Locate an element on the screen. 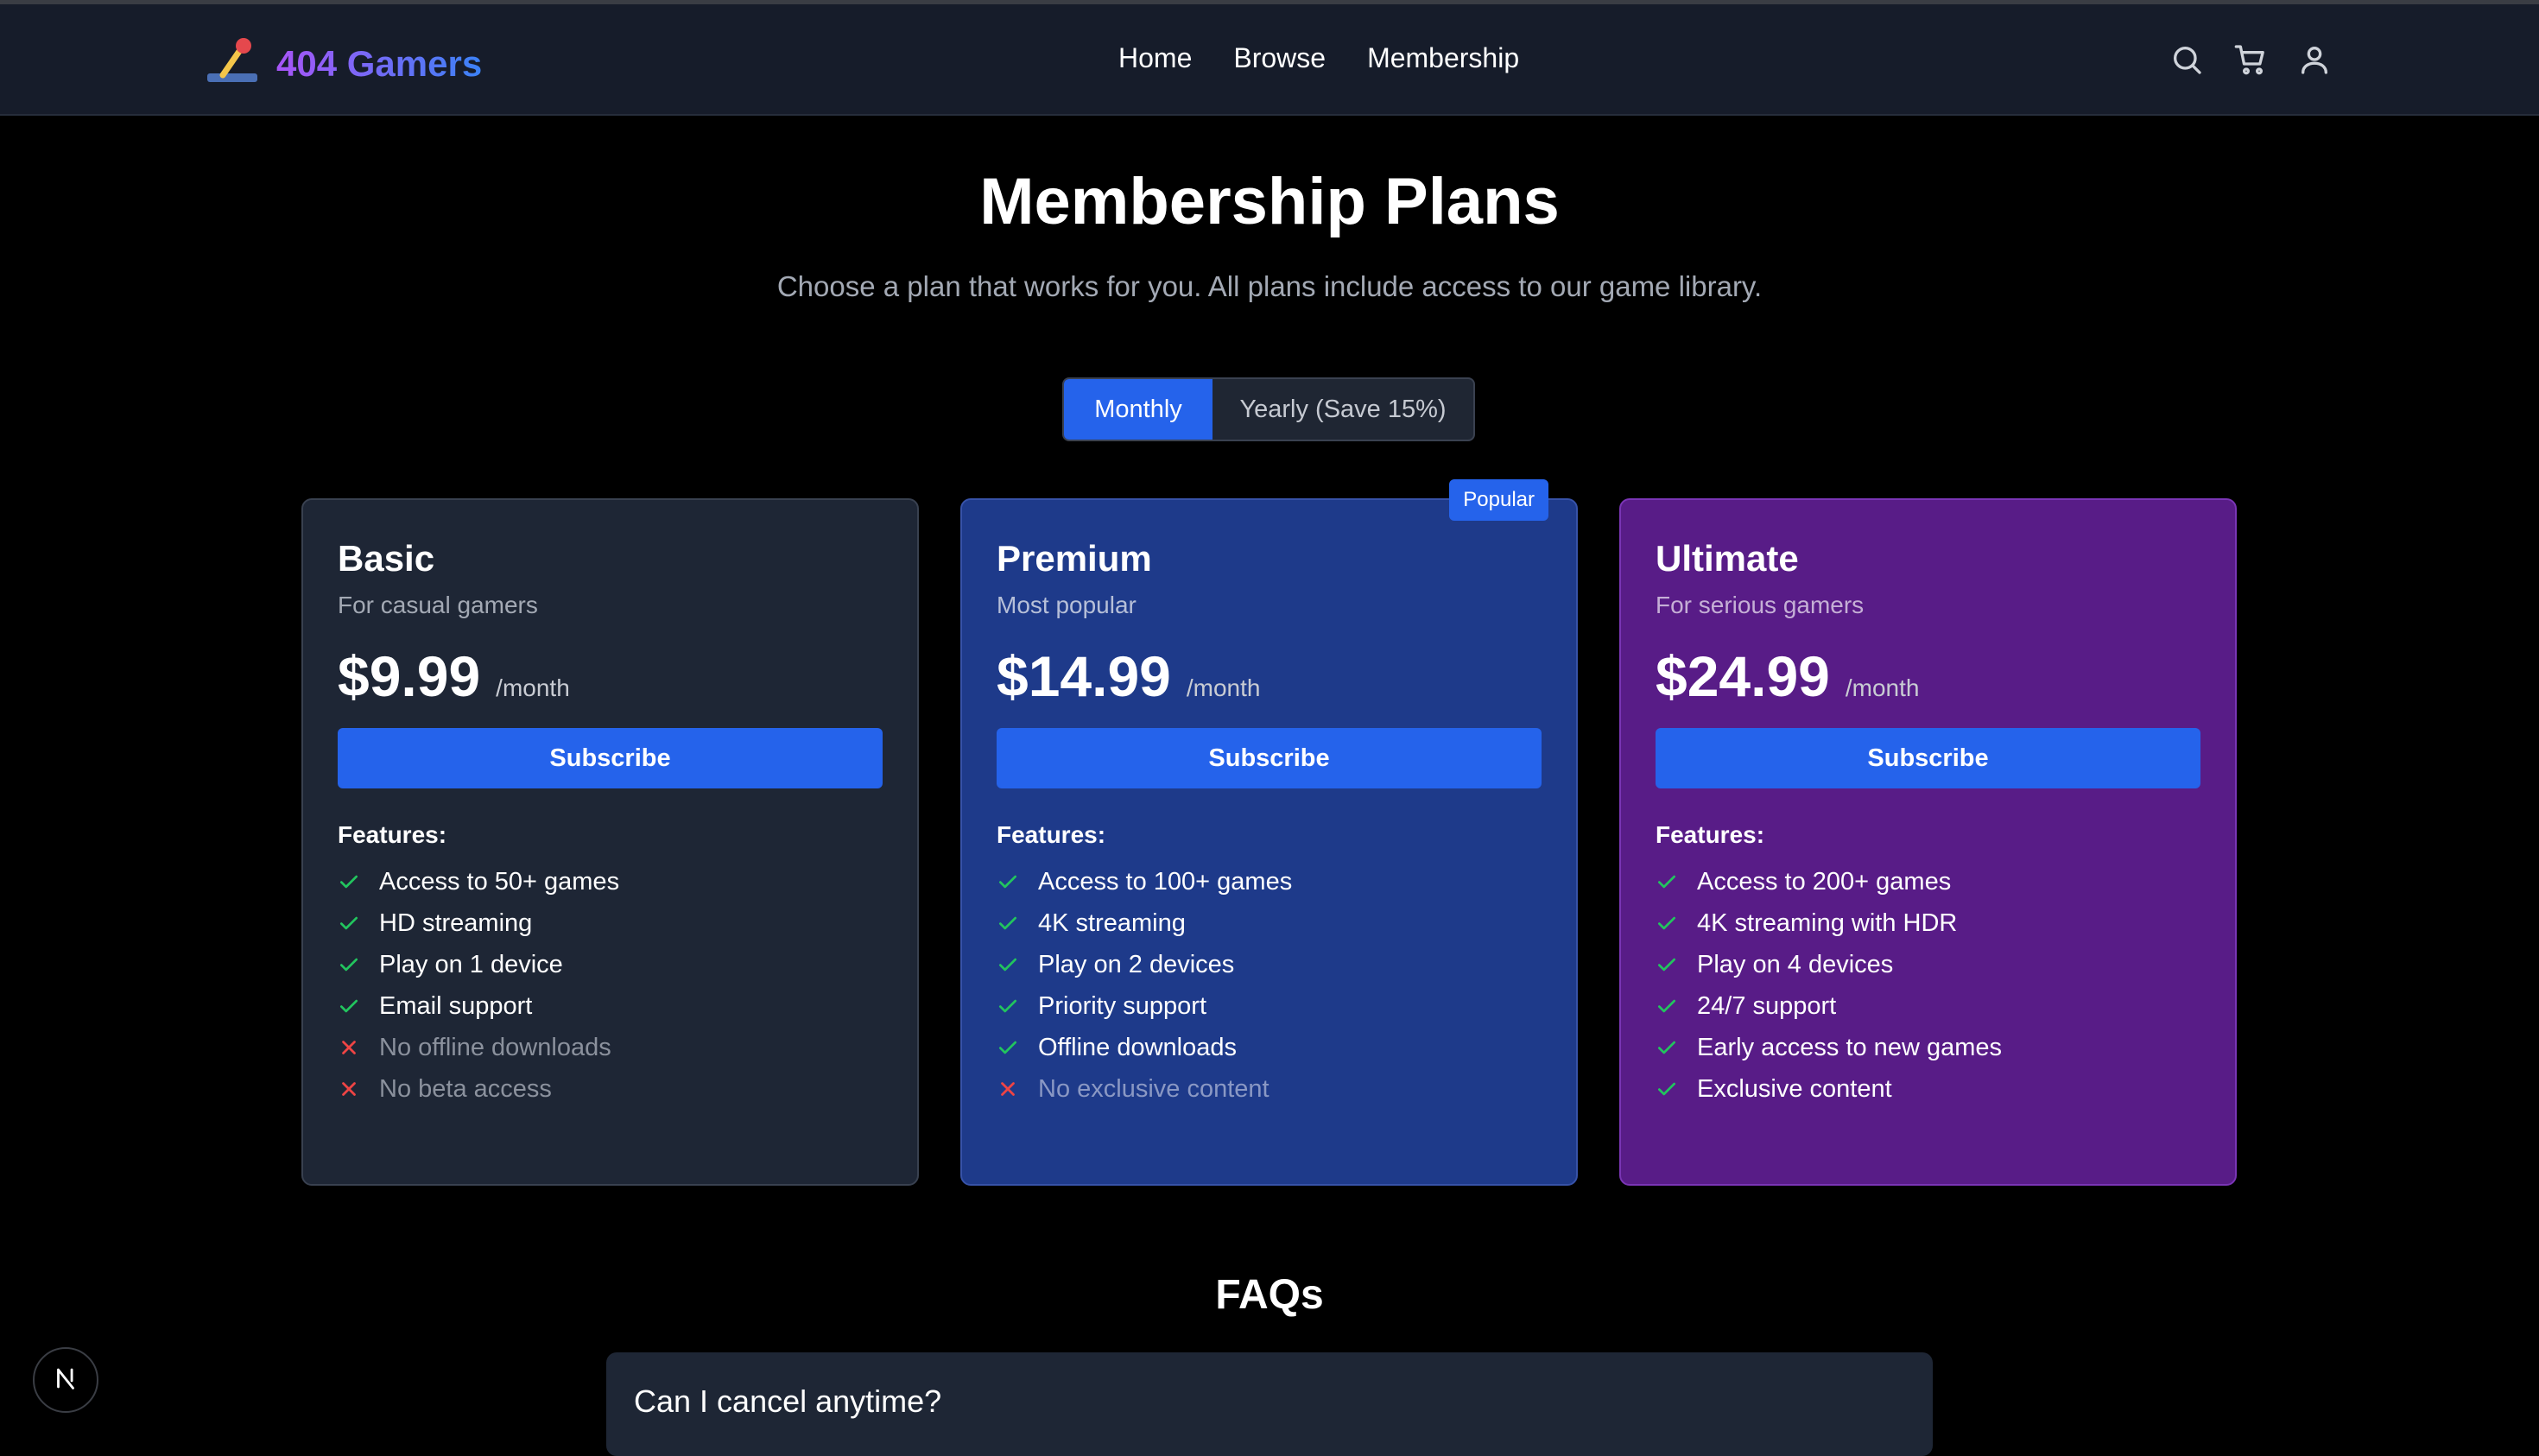 Image resolution: width=2539 pixels, height=1456 pixels. plan-description: For serious gamers is located at coordinates (1760, 605).